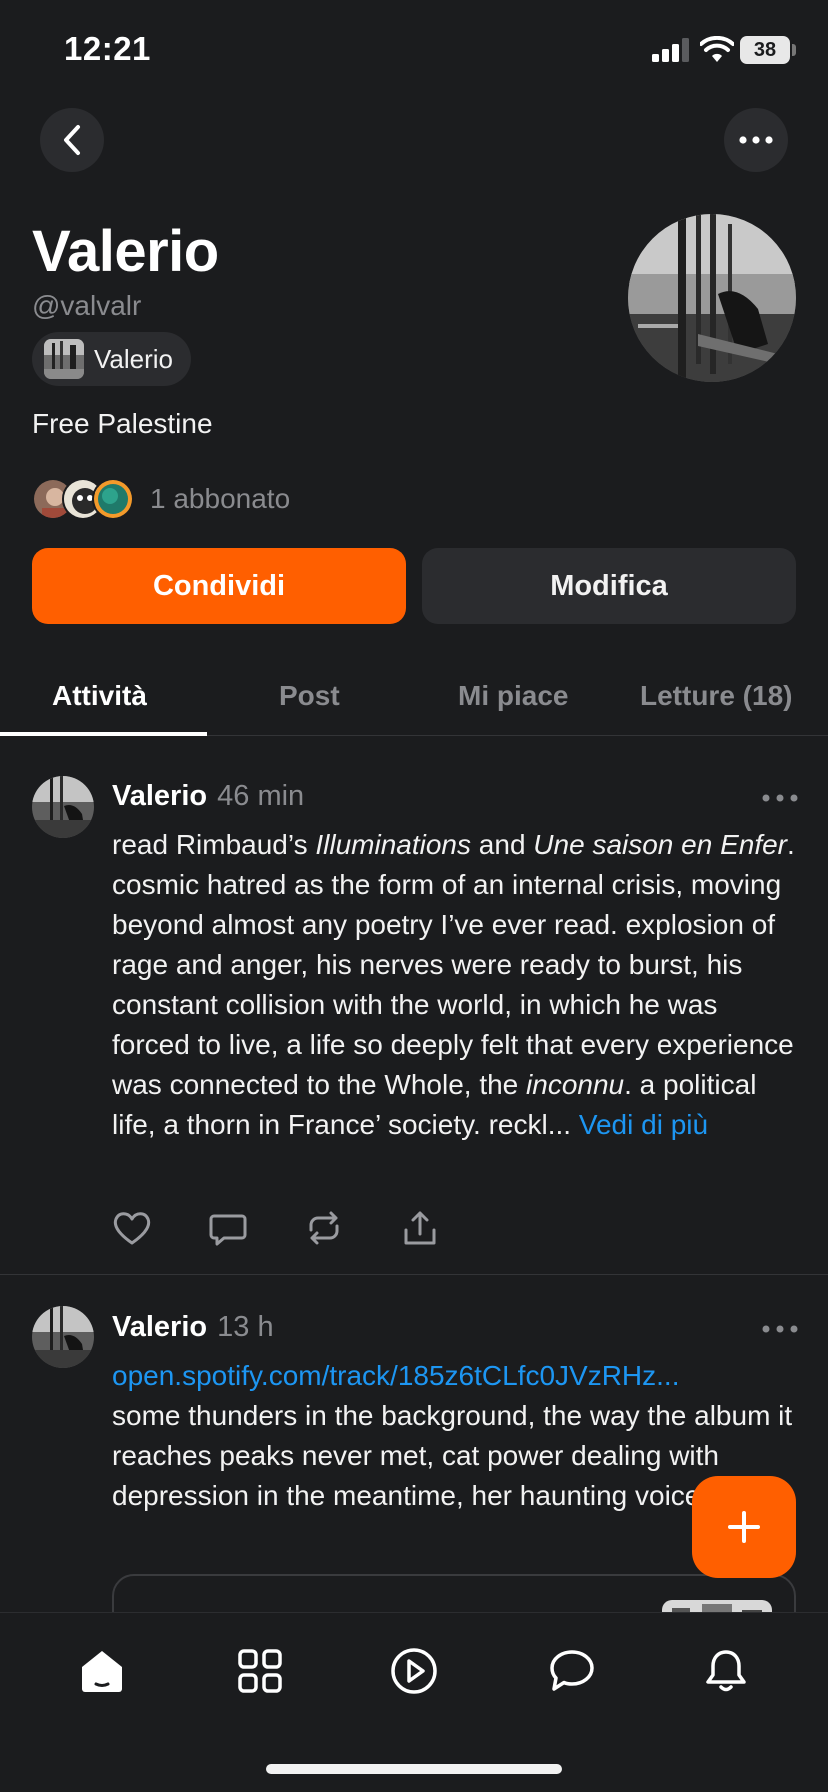  I want to click on profile-bio: Free Palestine, so click(122, 423).